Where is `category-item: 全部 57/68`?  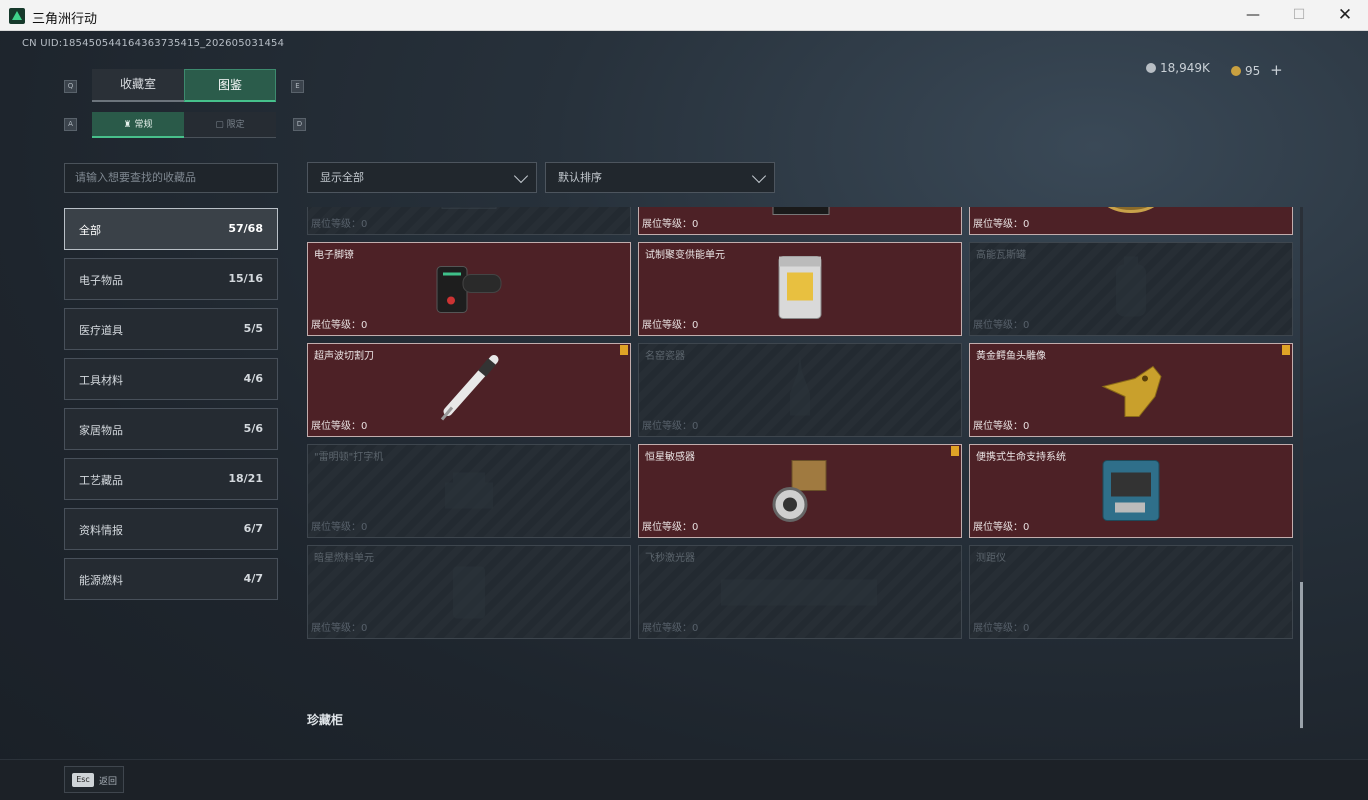 category-item: 全部 57/68 is located at coordinates (171, 229).